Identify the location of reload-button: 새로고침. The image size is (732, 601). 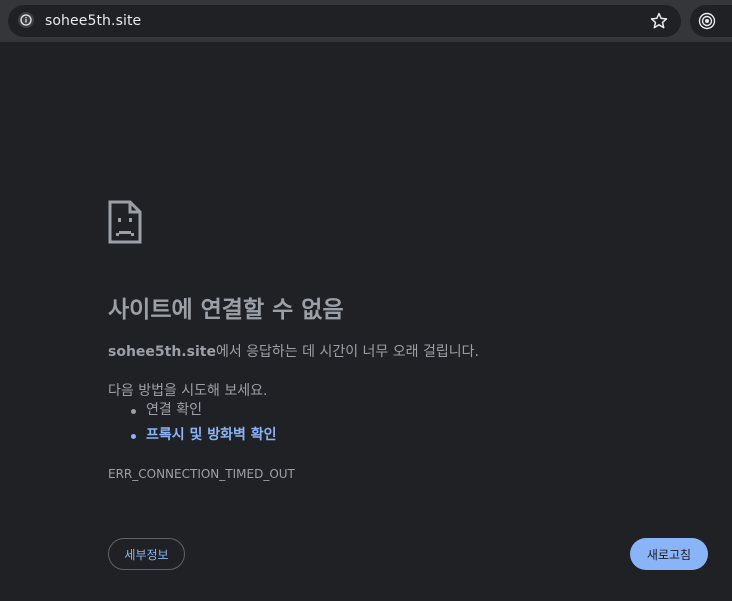
(669, 554).